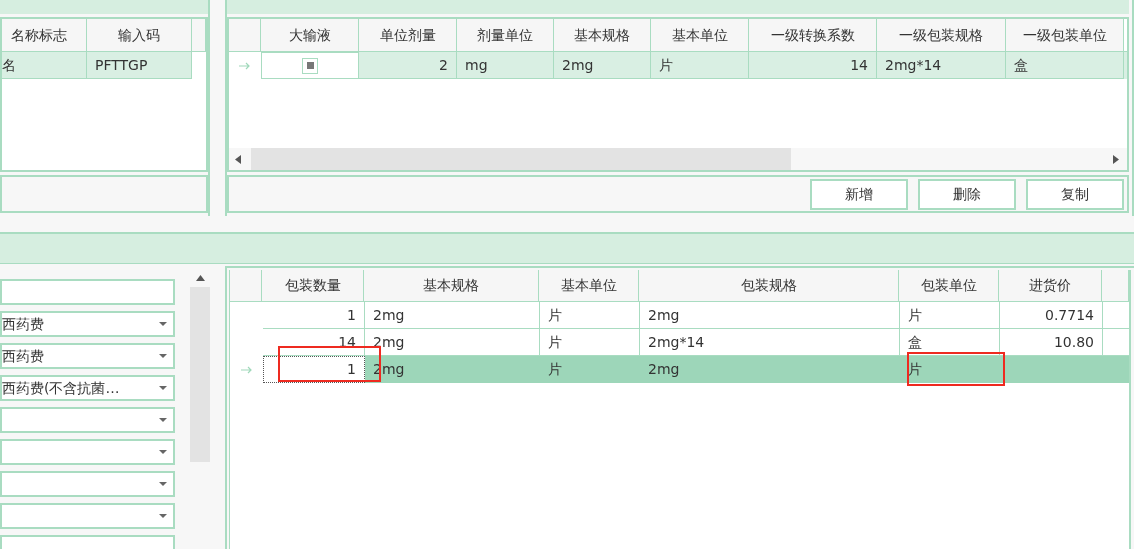 The image size is (1134, 549). Describe the element at coordinates (578, 65) in the screenshot. I see `table-cell-text: 2mg` at that location.